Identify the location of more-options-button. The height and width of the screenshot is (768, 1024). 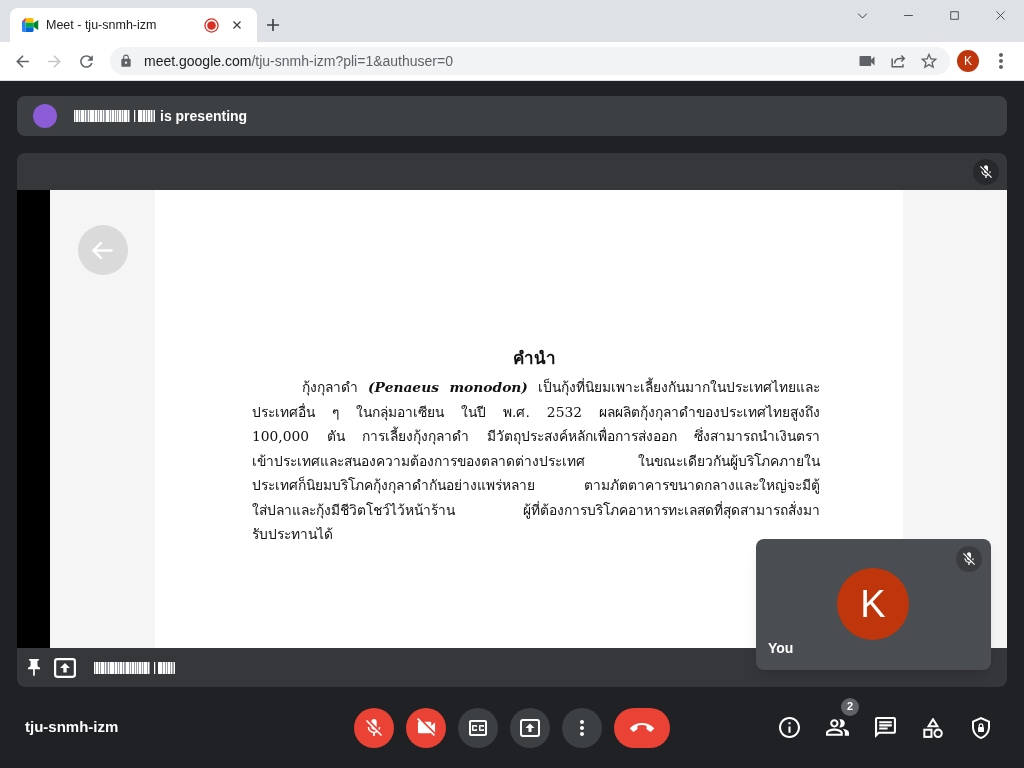
(582, 727).